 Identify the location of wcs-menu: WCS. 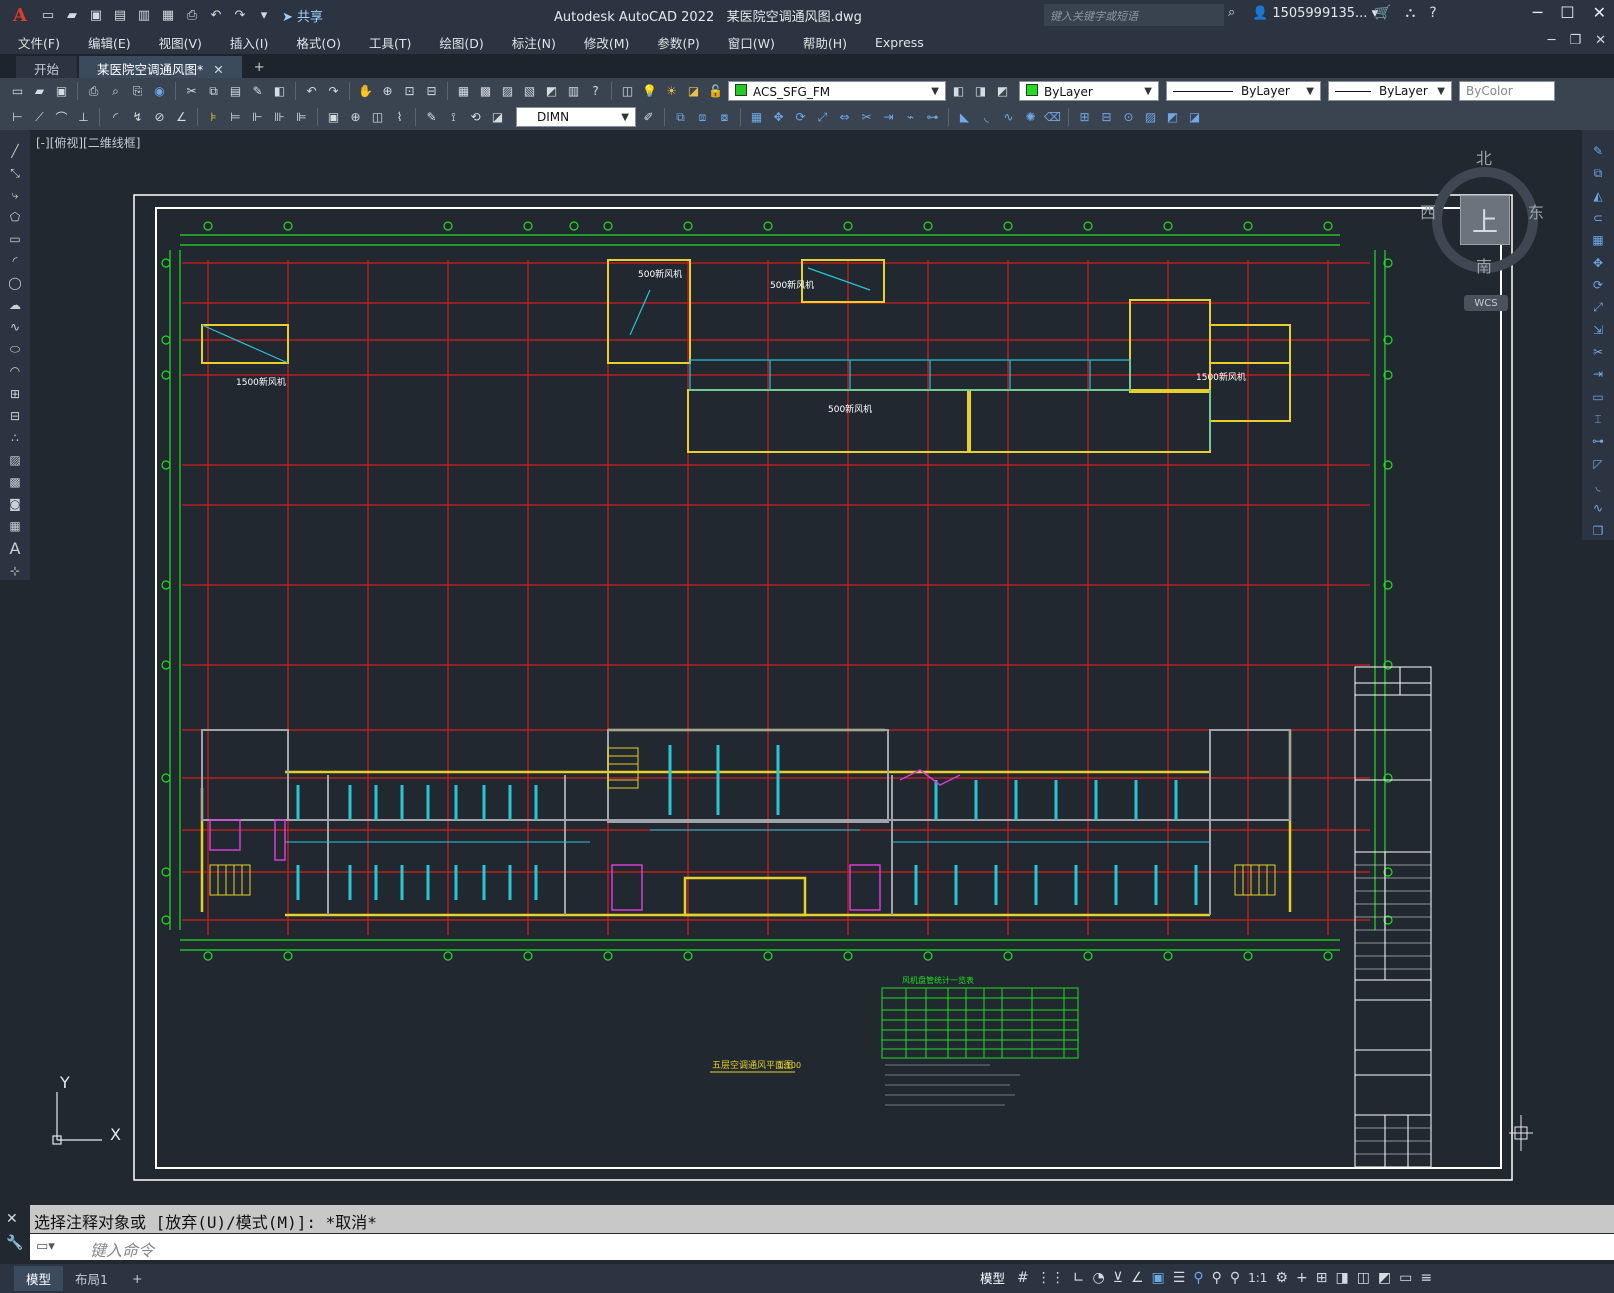
(1486, 303).